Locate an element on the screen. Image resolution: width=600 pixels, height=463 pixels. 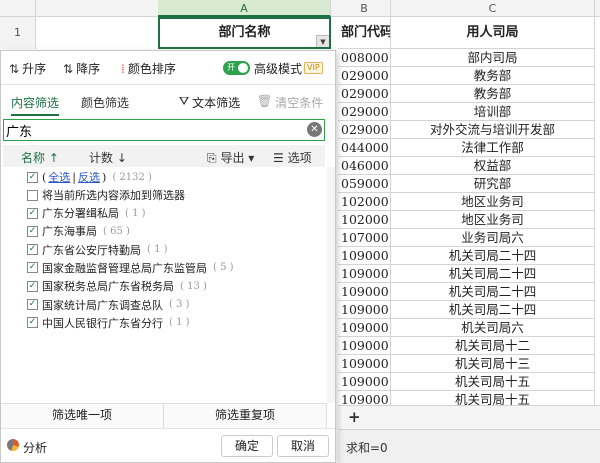
cell-dept-code: 059000 is located at coordinates (364, 184).